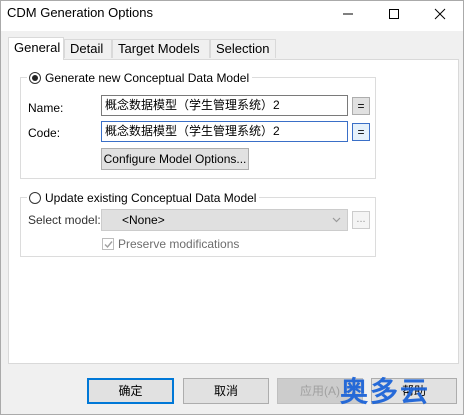 The image size is (465, 416). What do you see at coordinates (336, 220) in the screenshot?
I see `chevron-down-icon` at bounding box center [336, 220].